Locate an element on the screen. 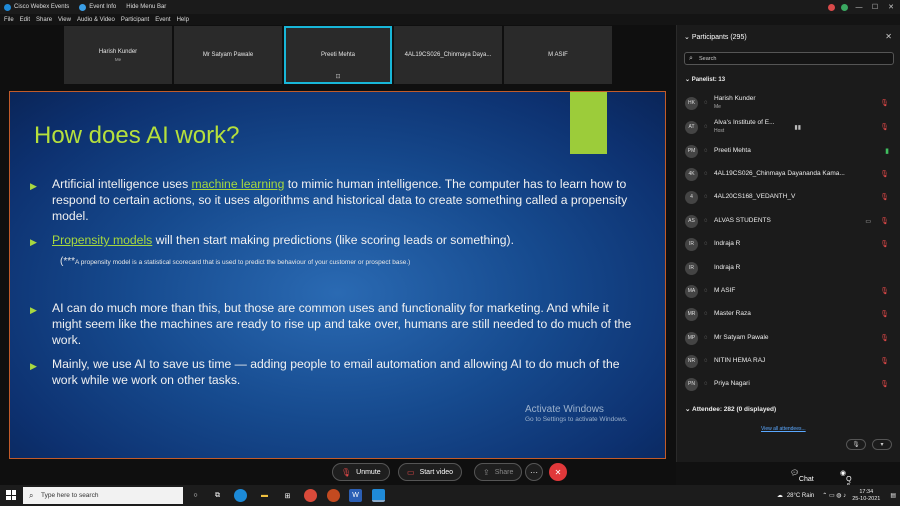 Image resolution: width=900 pixels, height=506 pixels. video-thumbnail: M ASIF is located at coordinates (558, 55).